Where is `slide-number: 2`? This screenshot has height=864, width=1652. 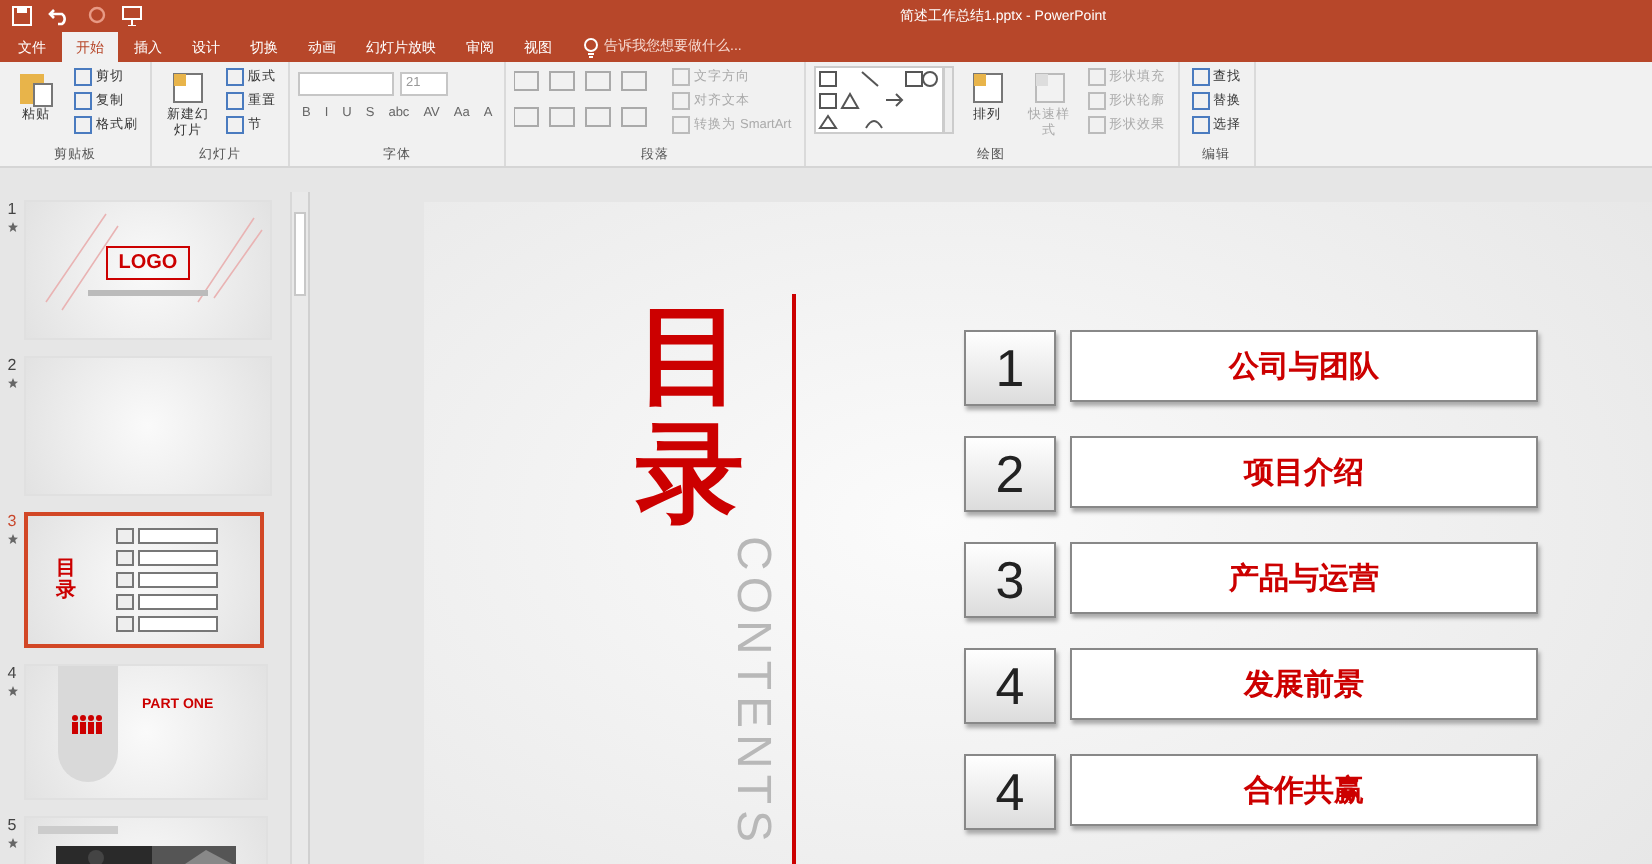 slide-number: 2 is located at coordinates (12, 365).